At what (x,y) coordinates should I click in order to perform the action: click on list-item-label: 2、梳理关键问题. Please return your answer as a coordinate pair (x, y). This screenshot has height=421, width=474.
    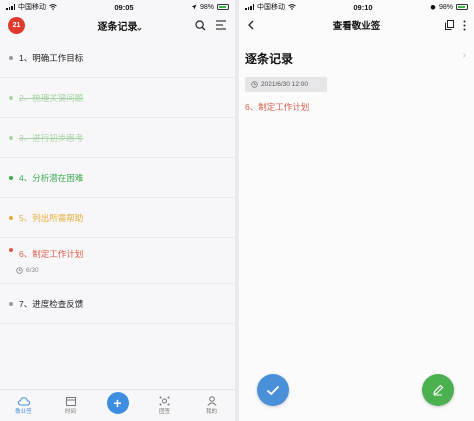
    Looking at the image, I should click on (51, 97).